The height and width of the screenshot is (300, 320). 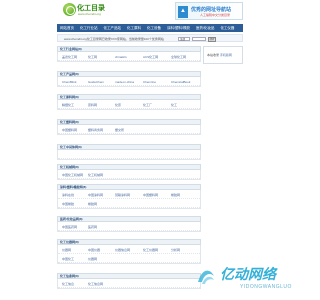 What do you see at coordinates (205, 28) in the screenshot?
I see `nav-item: 医药/化妆品` at bounding box center [205, 28].